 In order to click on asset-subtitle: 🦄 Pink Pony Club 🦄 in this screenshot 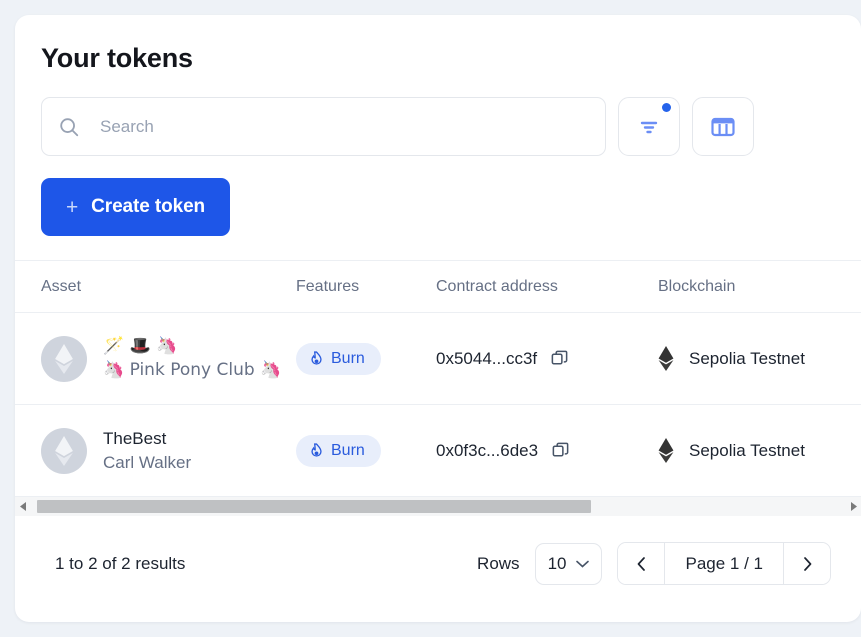, I will do `click(192, 369)`.